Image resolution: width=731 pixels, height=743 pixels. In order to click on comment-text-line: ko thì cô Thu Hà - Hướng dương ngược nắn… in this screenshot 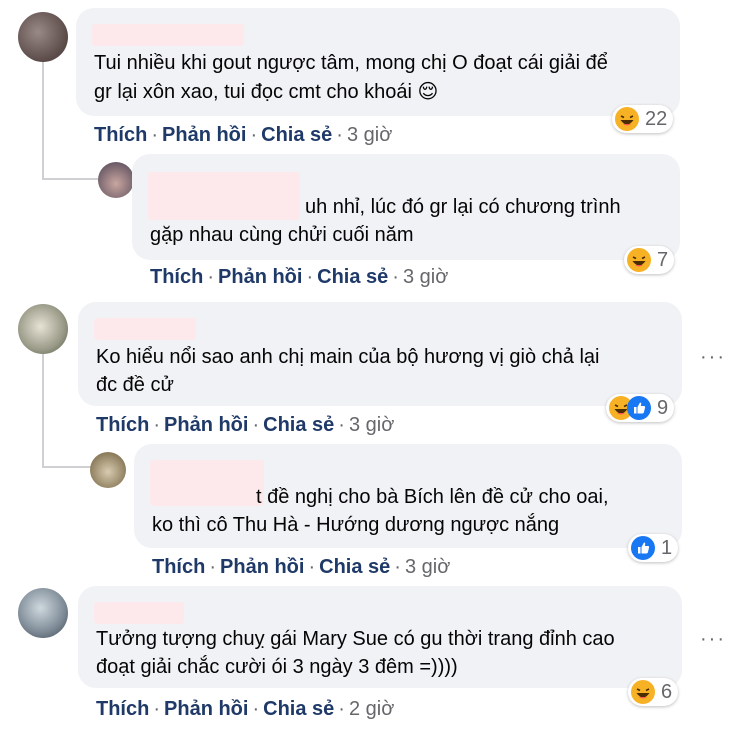, I will do `click(356, 525)`.